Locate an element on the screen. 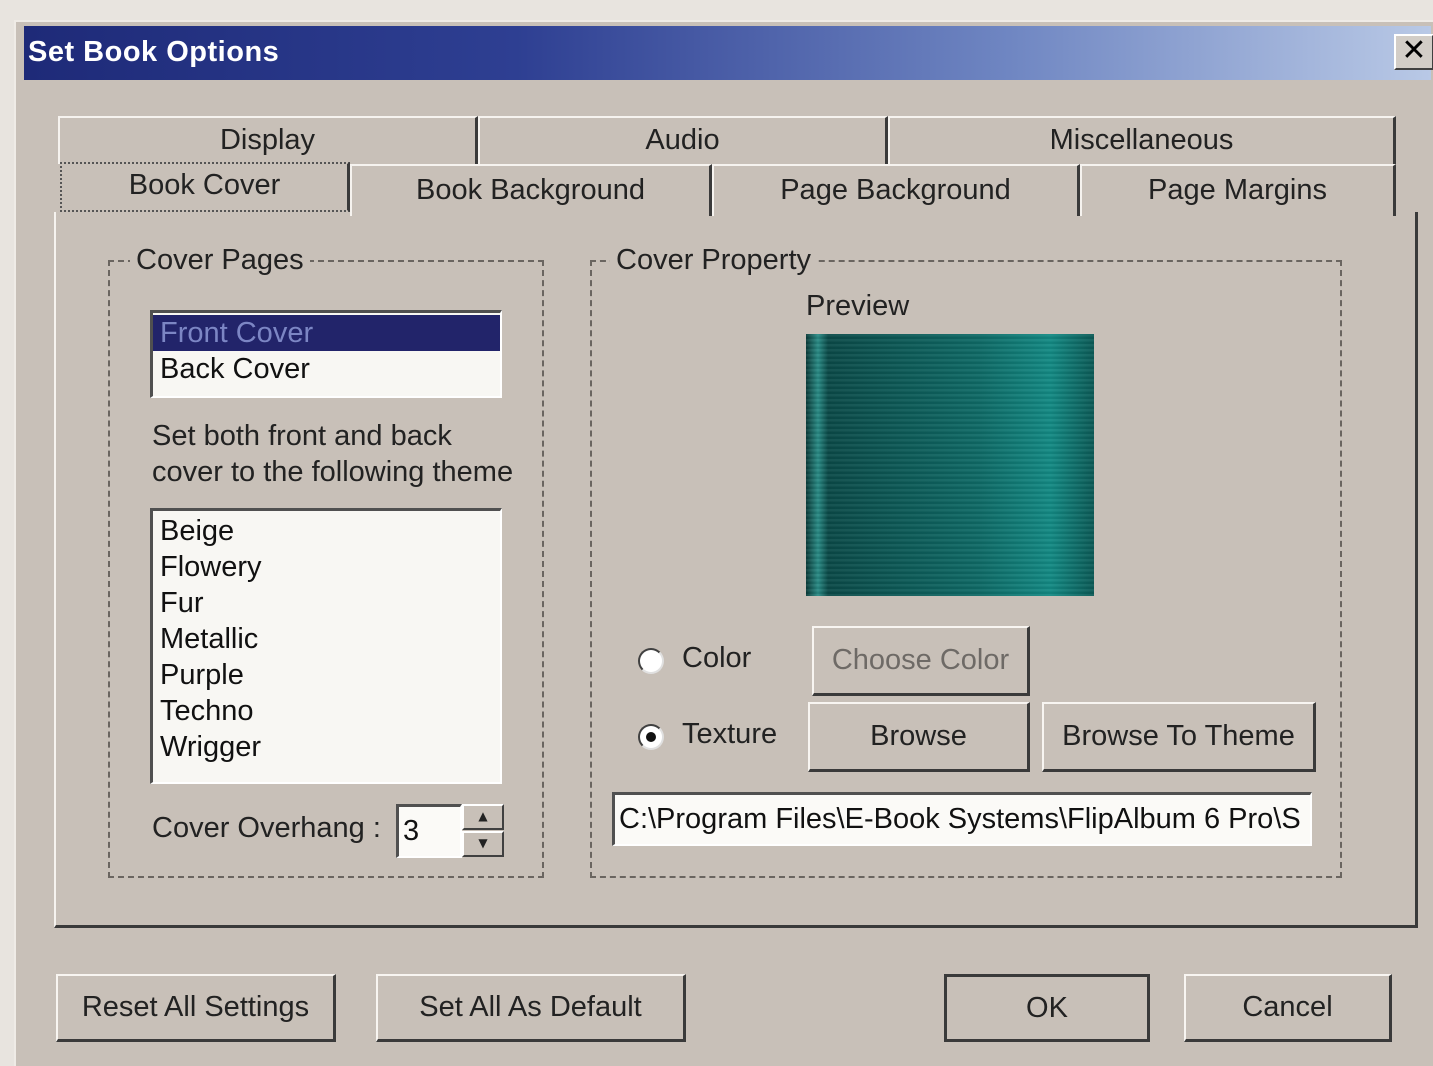 This screenshot has width=1433, height=1066. tab-page-margins: Page Margins is located at coordinates (1238, 190).